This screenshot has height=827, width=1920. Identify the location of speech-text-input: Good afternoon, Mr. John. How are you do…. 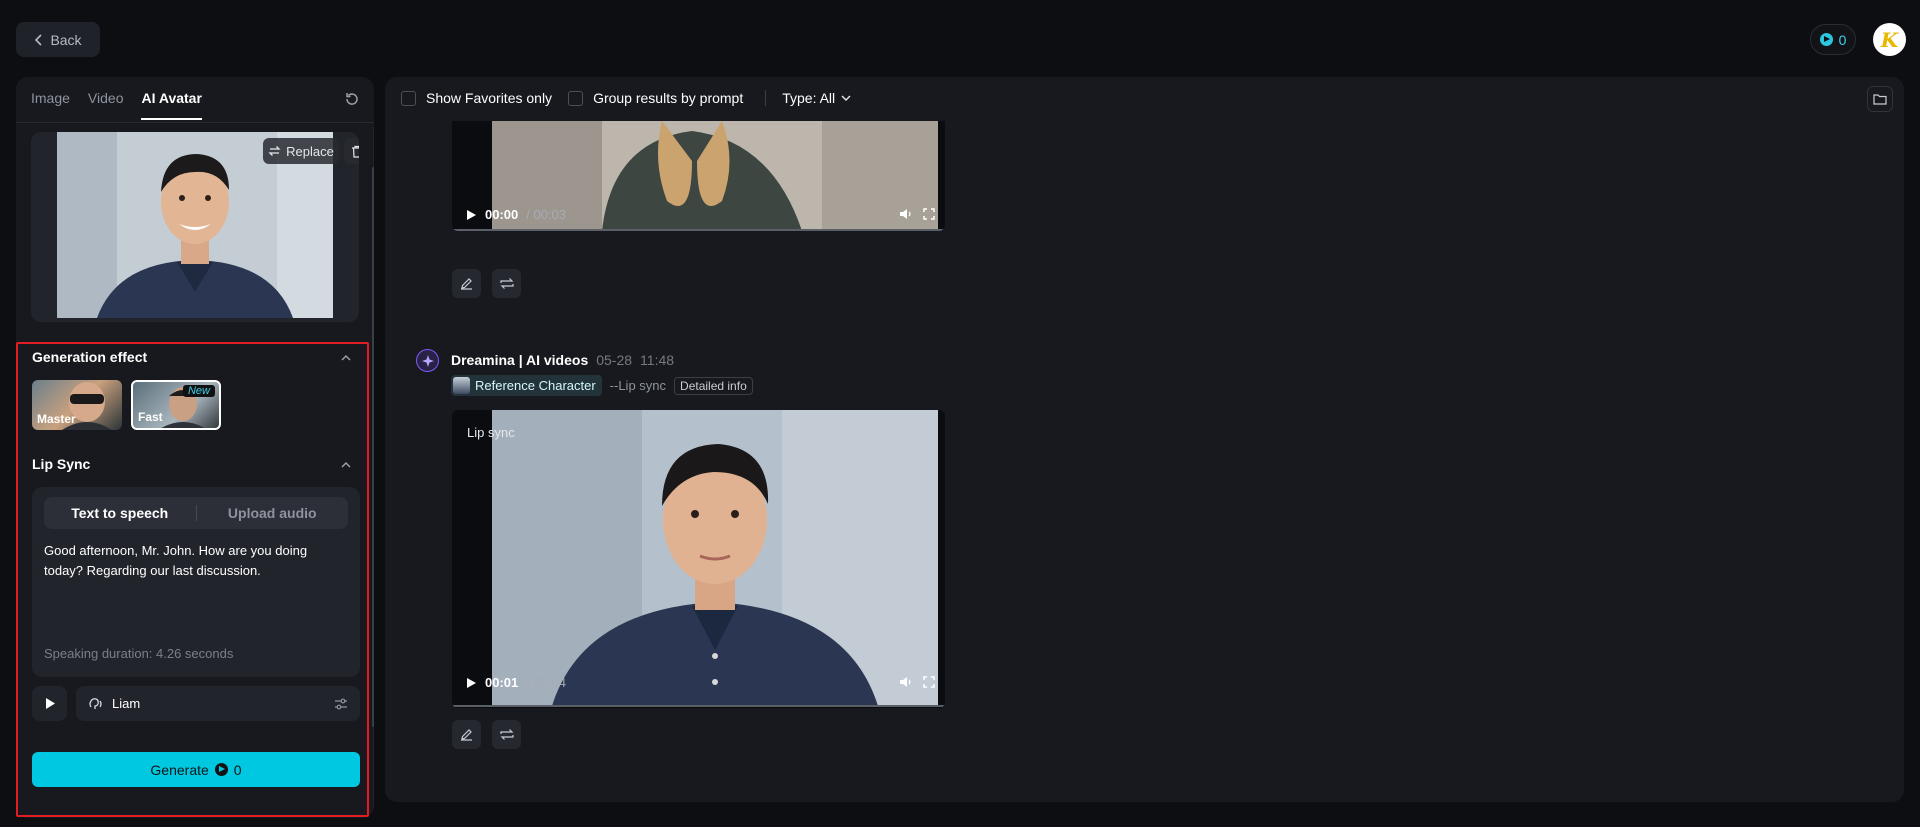
(194, 561).